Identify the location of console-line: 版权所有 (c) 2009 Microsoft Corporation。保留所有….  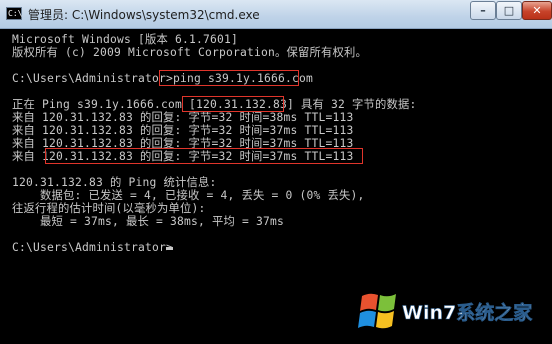
(190, 52).